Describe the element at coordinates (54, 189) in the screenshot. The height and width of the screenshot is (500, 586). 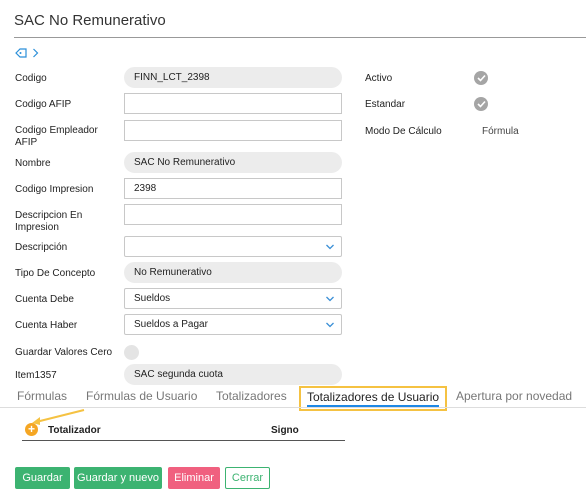
I see `codigo-impresion-label: Codigo Impresion` at that location.